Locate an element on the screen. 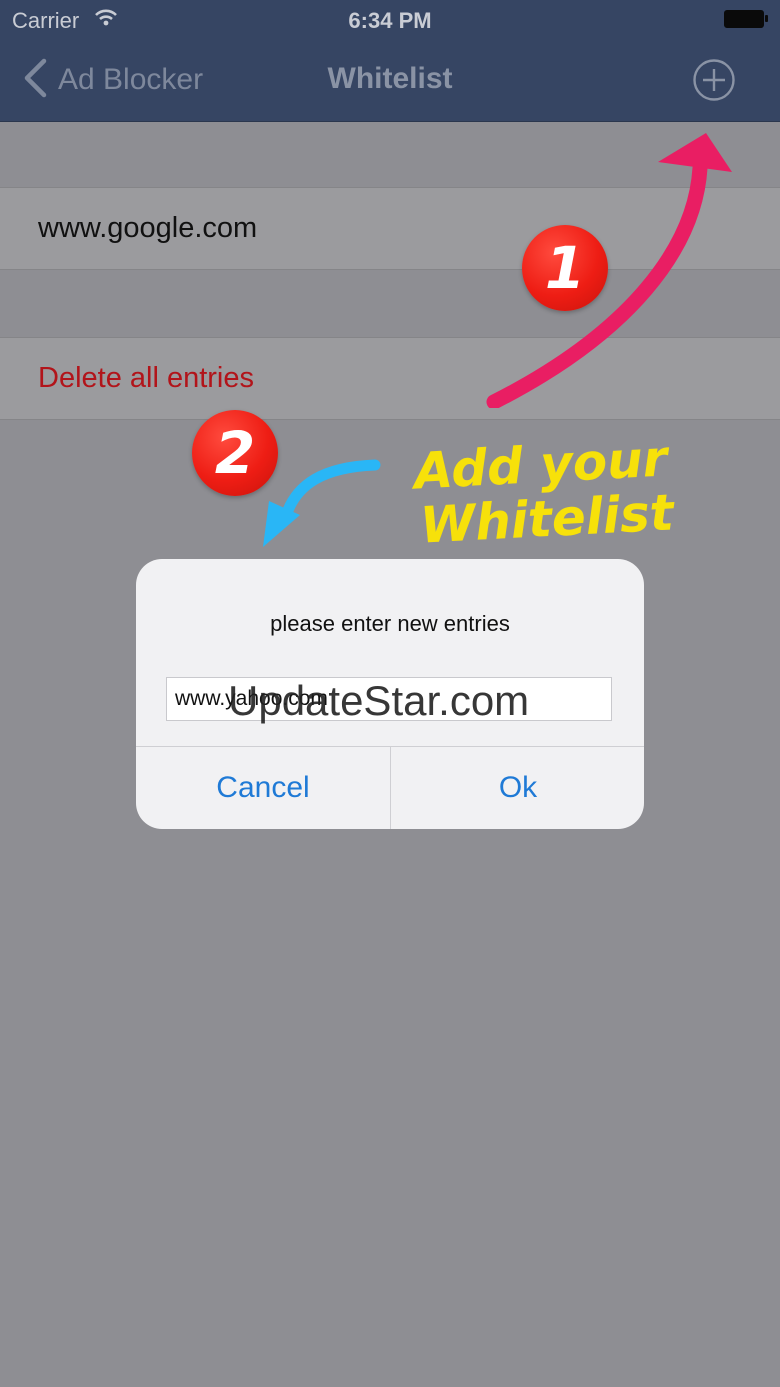 Image resolution: width=780 pixels, height=1387 pixels. annotation-caption-line2: Whitelist is located at coordinates (546, 519).